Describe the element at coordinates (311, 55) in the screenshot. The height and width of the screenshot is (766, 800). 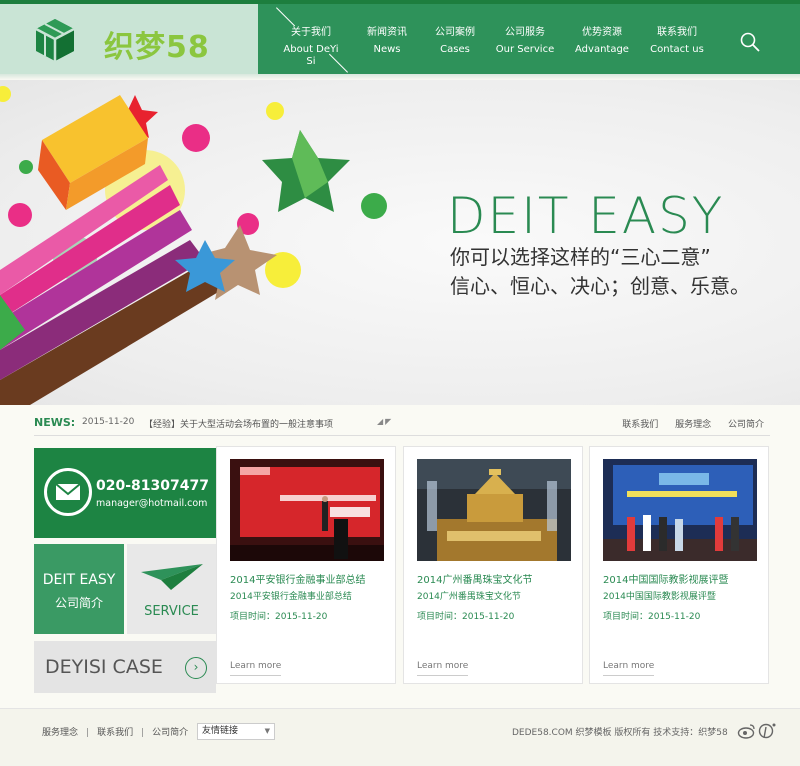
I see `nav-item-label-en: About DeYi Si` at that location.